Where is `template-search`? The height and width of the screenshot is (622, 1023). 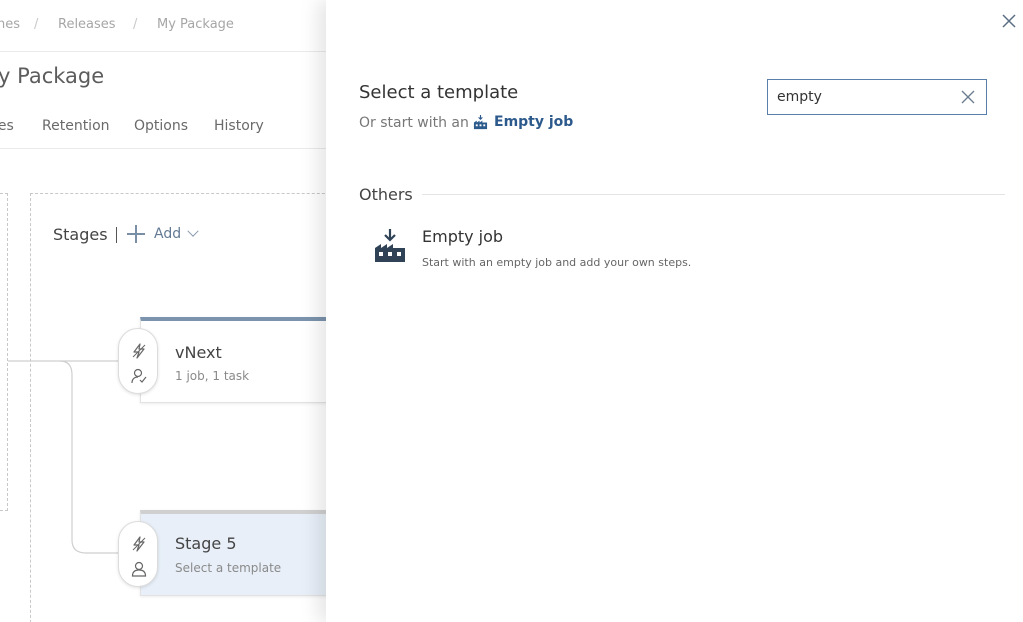
template-search is located at coordinates (877, 97).